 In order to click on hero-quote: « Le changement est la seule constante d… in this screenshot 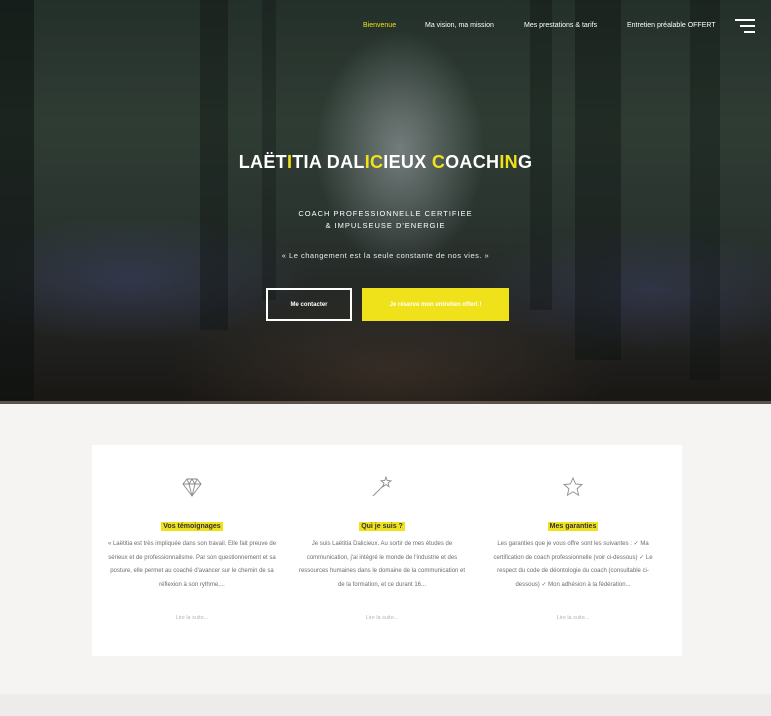, I will do `click(385, 255)`.